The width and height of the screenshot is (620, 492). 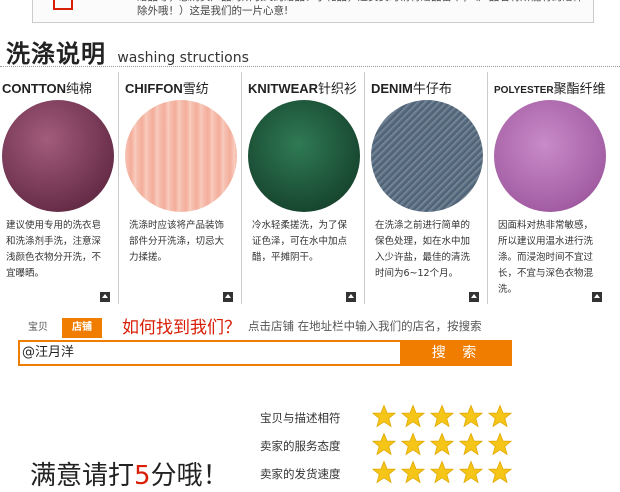 I want to click on section-title-cn: 洗涤说明, so click(x=56, y=54).